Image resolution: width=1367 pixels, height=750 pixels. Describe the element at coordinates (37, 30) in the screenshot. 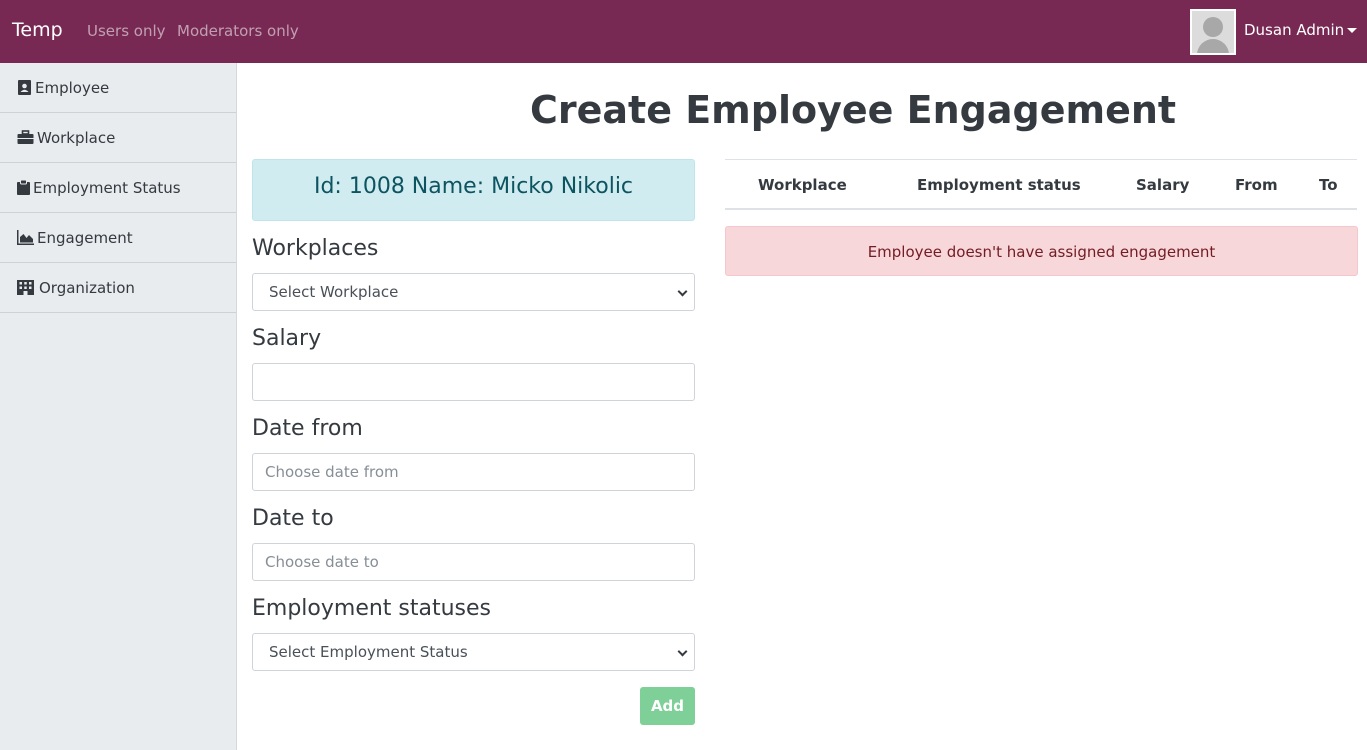

I see `brand-link: Temp` at that location.